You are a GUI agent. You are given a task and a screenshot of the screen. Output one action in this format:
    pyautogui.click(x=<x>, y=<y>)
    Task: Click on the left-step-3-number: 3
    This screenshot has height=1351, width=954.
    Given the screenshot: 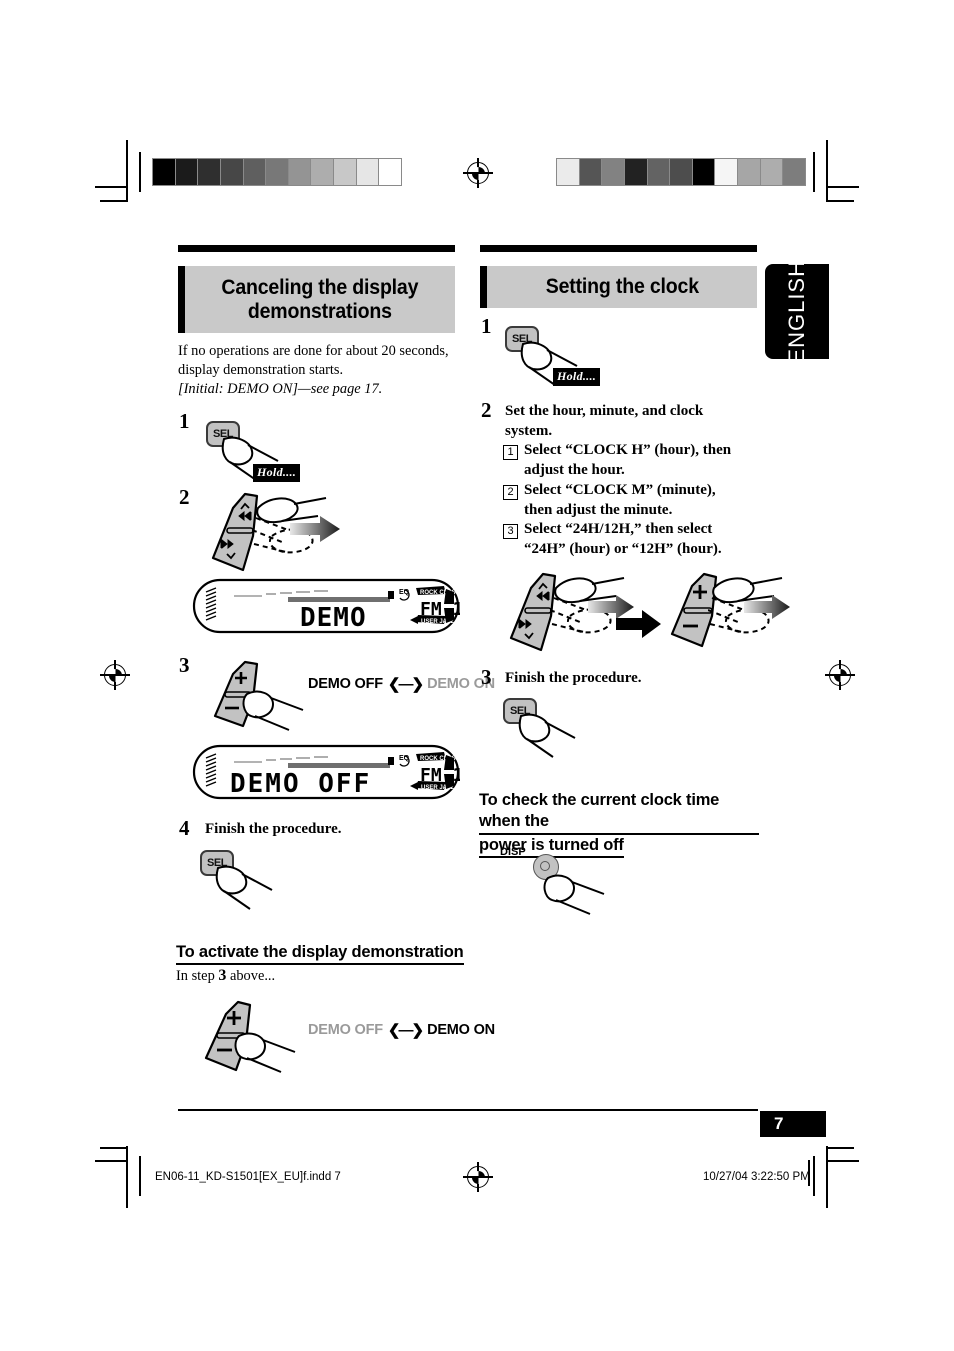 What is the action you would take?
    pyautogui.click(x=184, y=665)
    